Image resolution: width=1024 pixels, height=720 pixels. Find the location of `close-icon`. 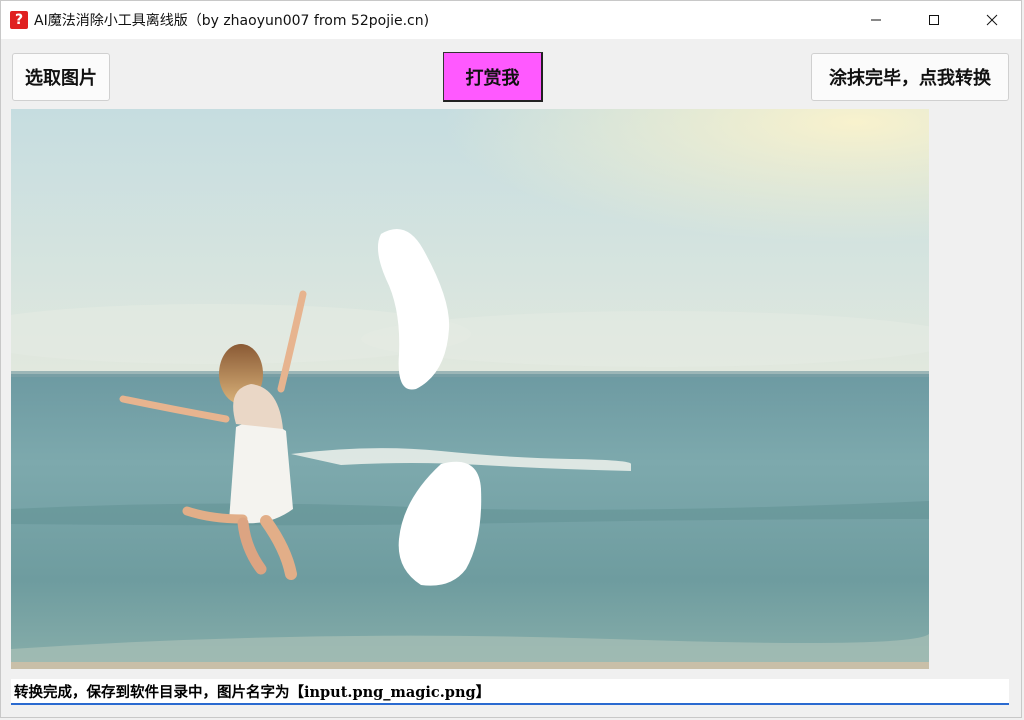

close-icon is located at coordinates (992, 20).